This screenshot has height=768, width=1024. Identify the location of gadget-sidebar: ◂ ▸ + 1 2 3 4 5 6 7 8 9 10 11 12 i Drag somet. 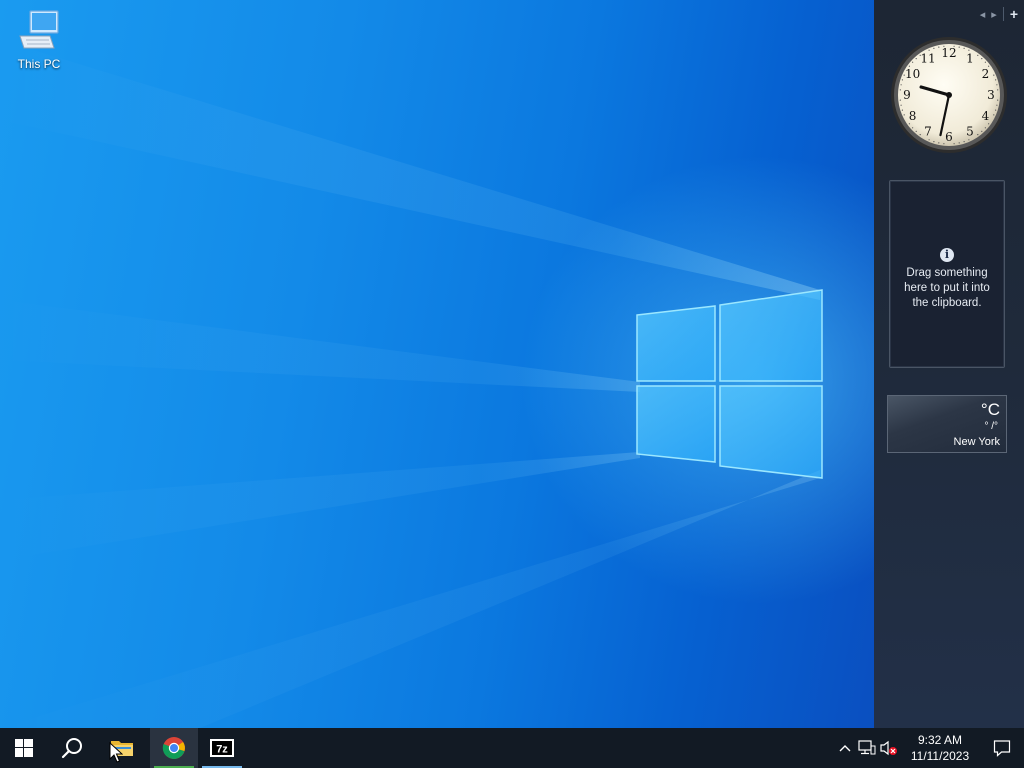
(949, 364).